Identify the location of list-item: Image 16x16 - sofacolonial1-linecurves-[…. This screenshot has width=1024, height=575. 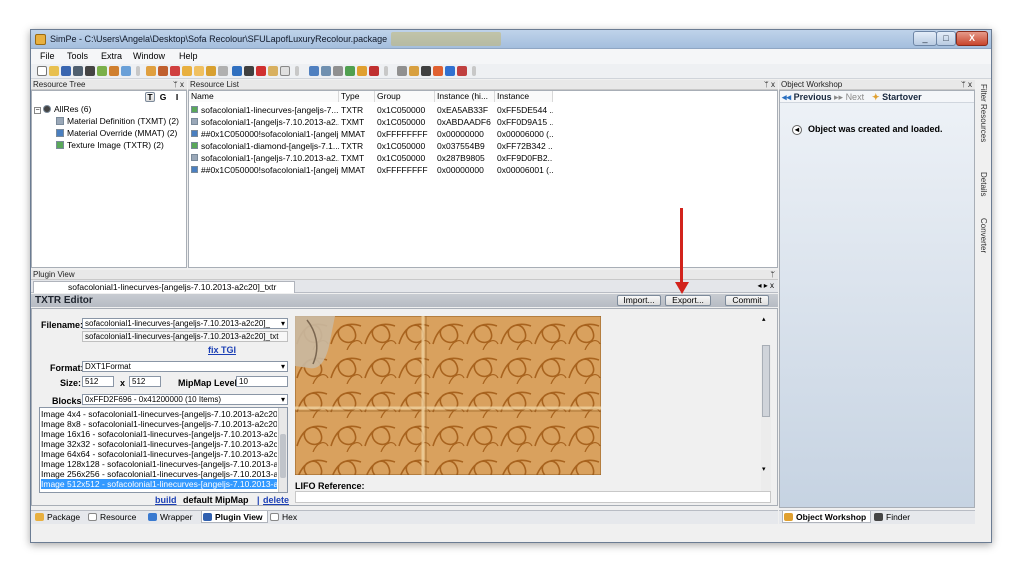
(159, 434).